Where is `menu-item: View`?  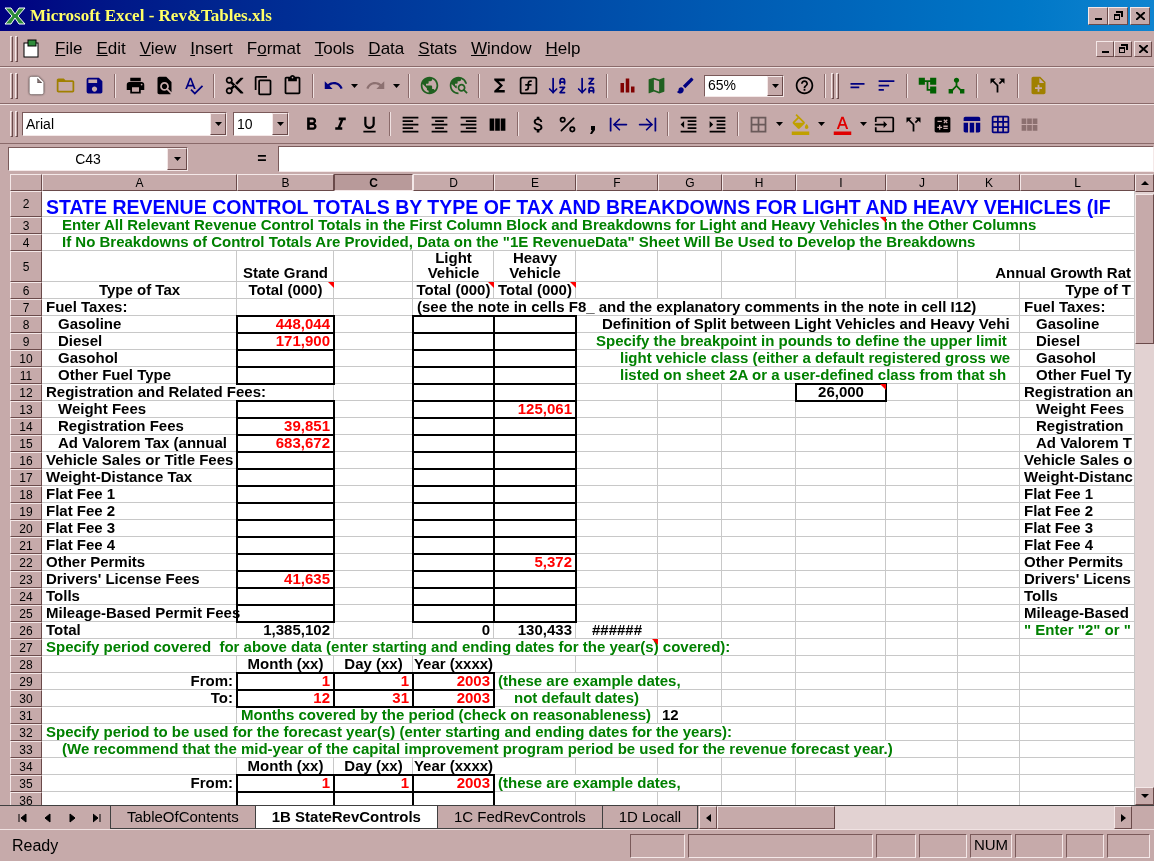 menu-item: View is located at coordinates (158, 48).